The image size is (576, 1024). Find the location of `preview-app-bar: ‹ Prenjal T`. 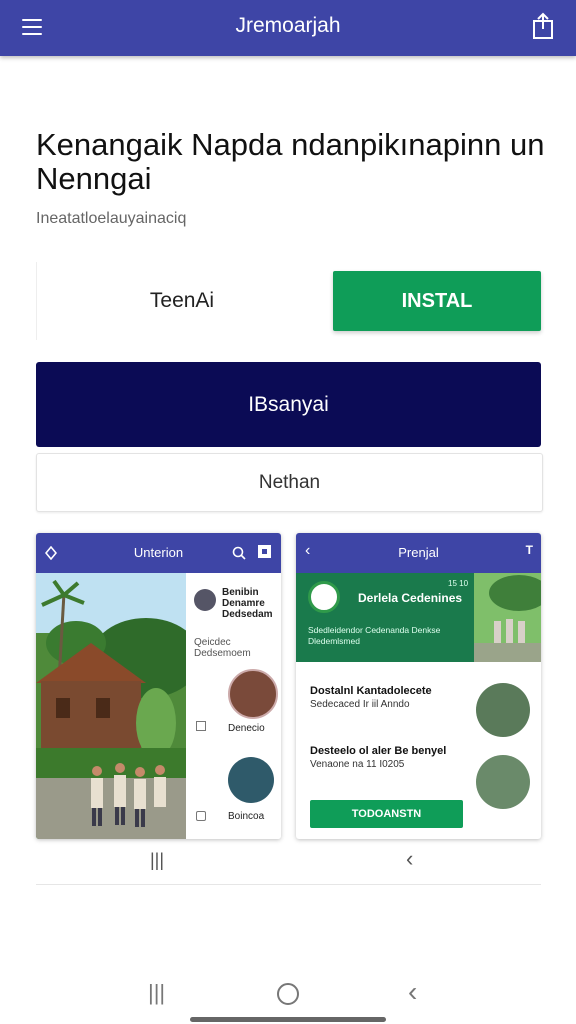

preview-app-bar: ‹ Prenjal T is located at coordinates (418, 553).